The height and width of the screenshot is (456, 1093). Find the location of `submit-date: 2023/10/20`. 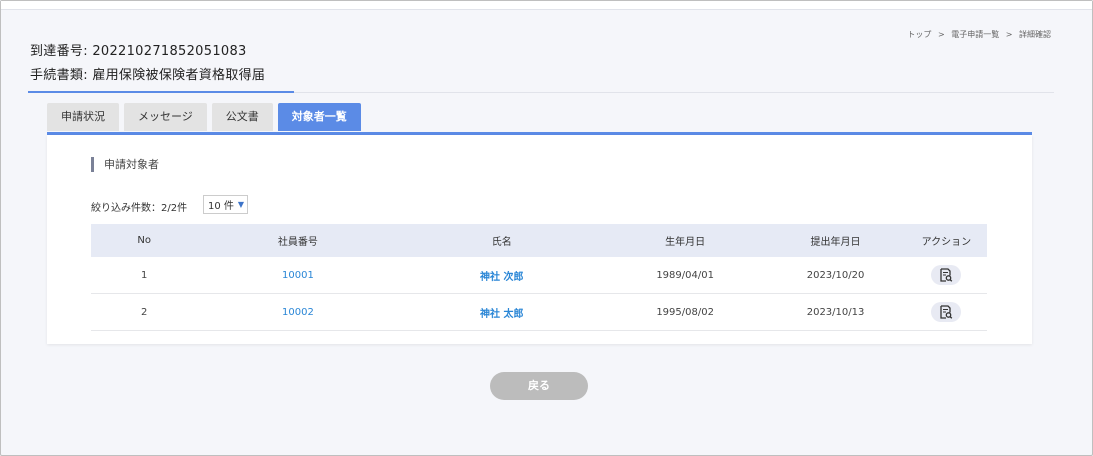

submit-date: 2023/10/20 is located at coordinates (835, 275).